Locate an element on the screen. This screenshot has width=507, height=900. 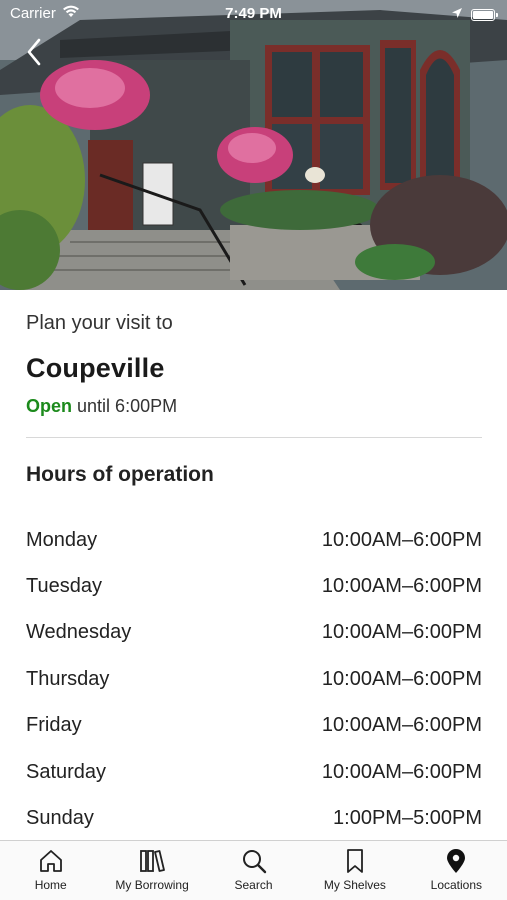
hours-row-thursday: Thursday 10:00AM–6:00PM is located at coordinates (254, 679).